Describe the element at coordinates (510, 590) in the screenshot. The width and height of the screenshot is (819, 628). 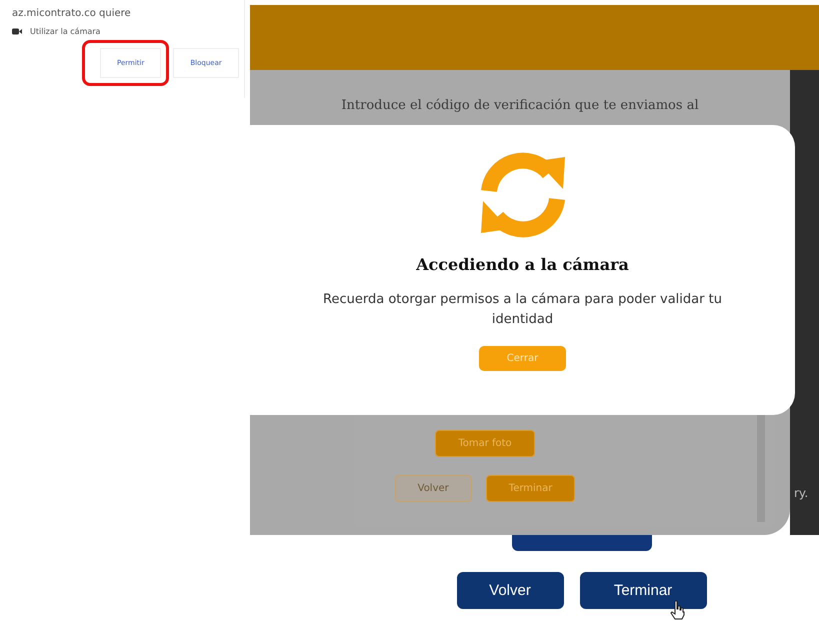
I see `footer-button: Volver` at that location.